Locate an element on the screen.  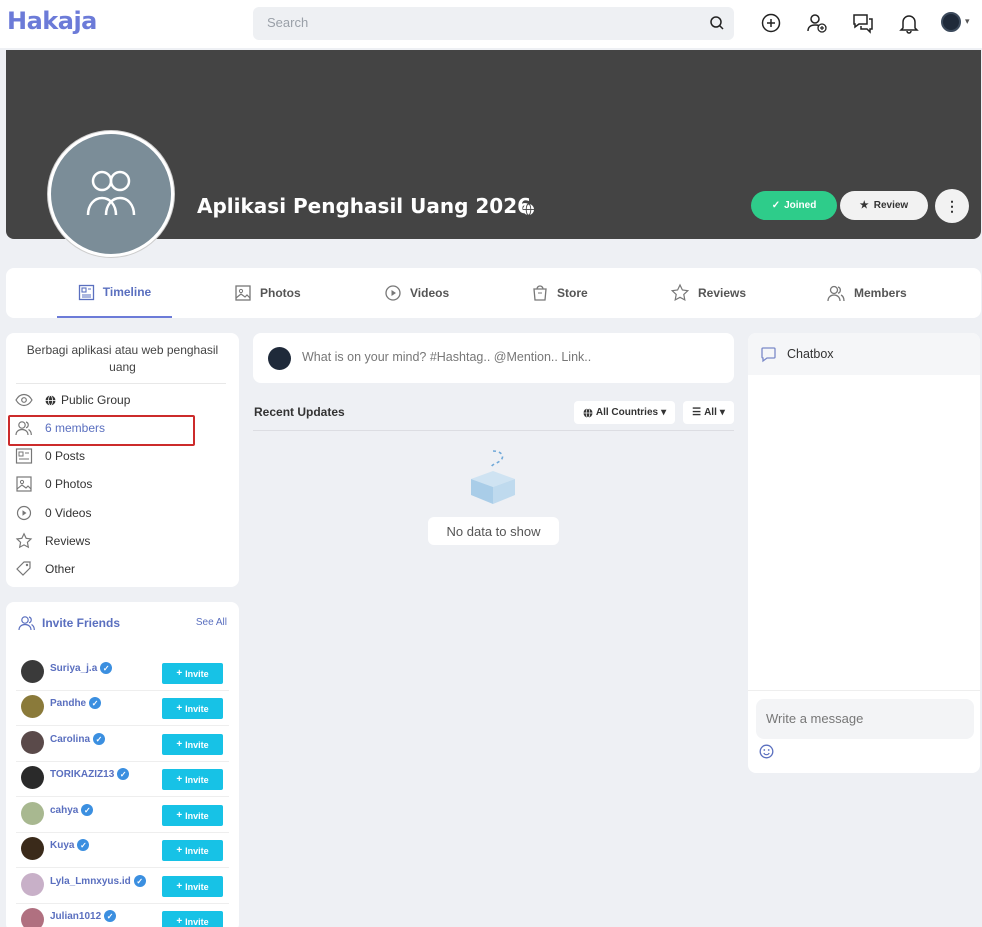
friend-name-text: Lyla_Lmnxyus.id is located at coordinates (90, 881).